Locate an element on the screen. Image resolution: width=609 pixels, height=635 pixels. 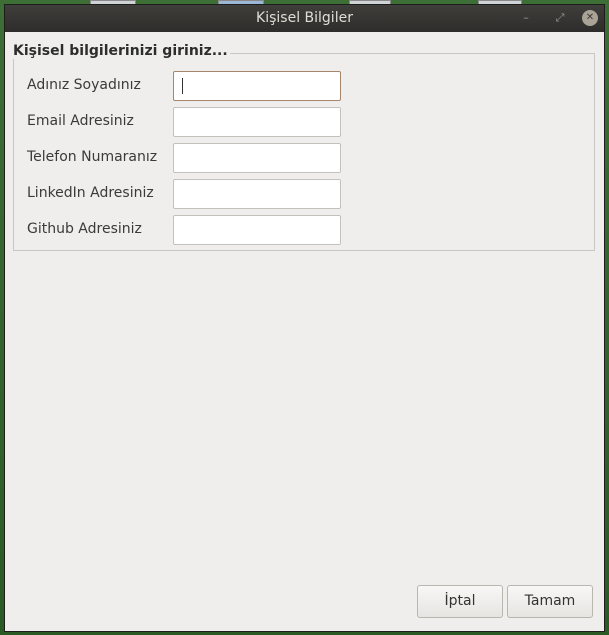
github-label: Github Adresiniz is located at coordinates (84, 229).